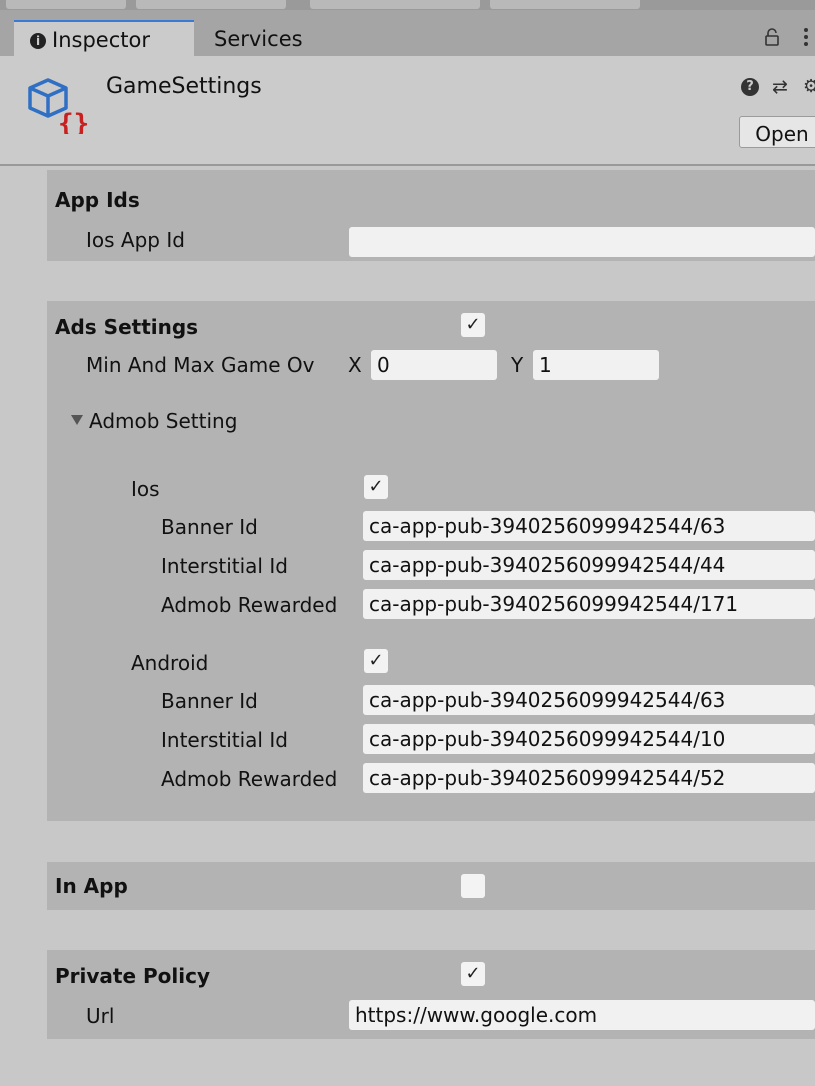 The image size is (815, 1086). Describe the element at coordinates (145, 489) in the screenshot. I see `ios-label: Ios` at that location.